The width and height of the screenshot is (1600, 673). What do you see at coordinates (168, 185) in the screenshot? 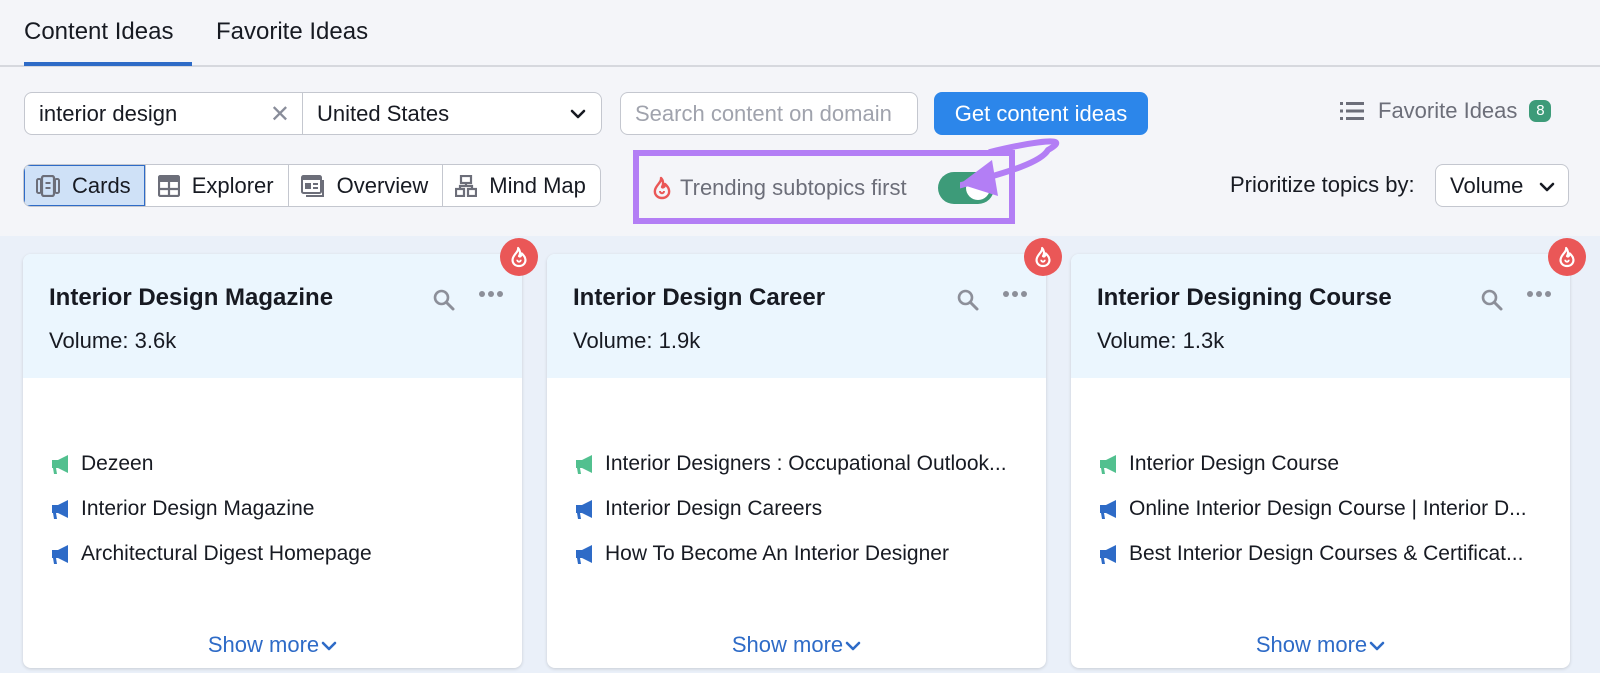
I see `table-icon` at bounding box center [168, 185].